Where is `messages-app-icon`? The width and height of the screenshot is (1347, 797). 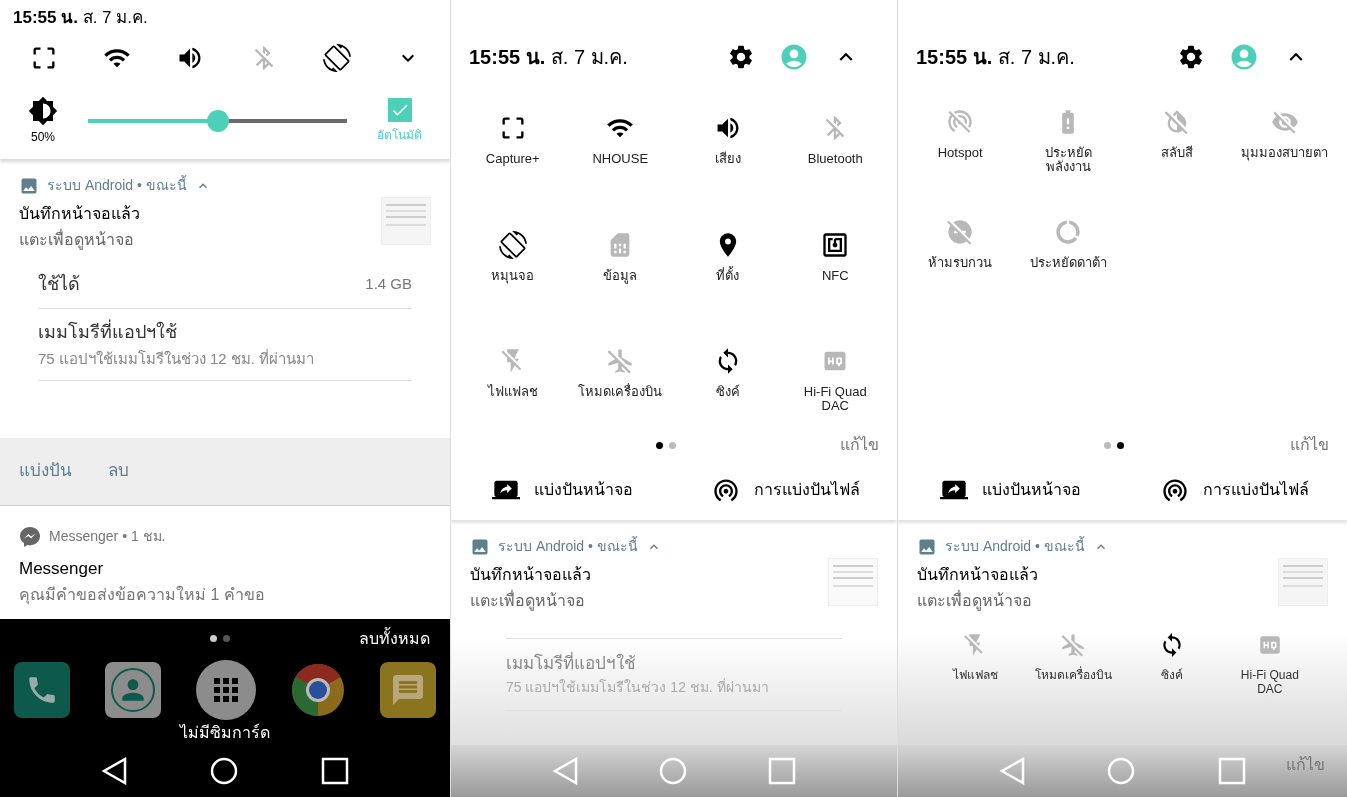
messages-app-icon is located at coordinates (408, 690).